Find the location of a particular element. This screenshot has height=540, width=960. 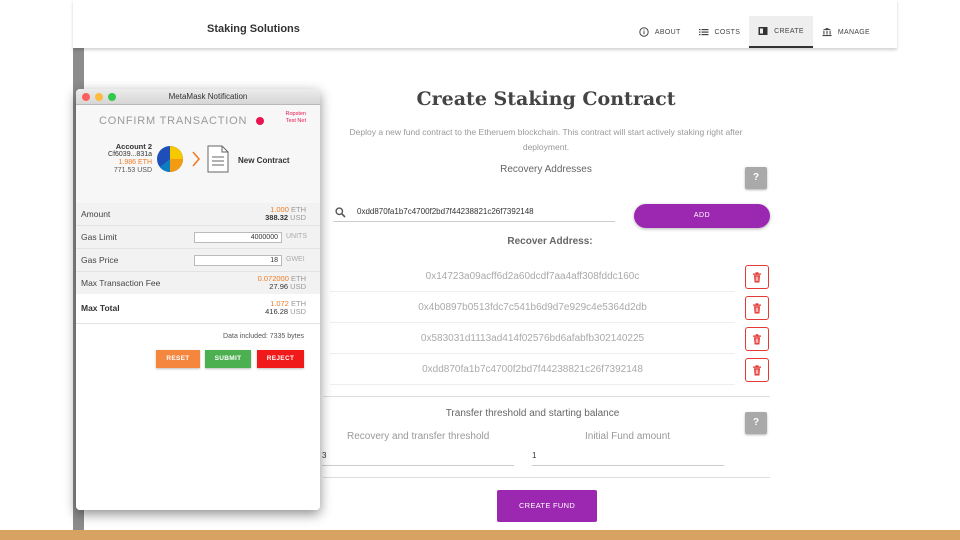

main-nav: ABOUT COSTS CREATE MANAGE is located at coordinates (754, 32).